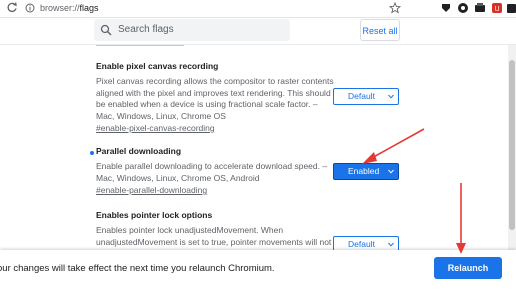  Describe the element at coordinates (216, 190) in the screenshot. I see `flag-anchor-link: #enable-parallel-downloading` at that location.